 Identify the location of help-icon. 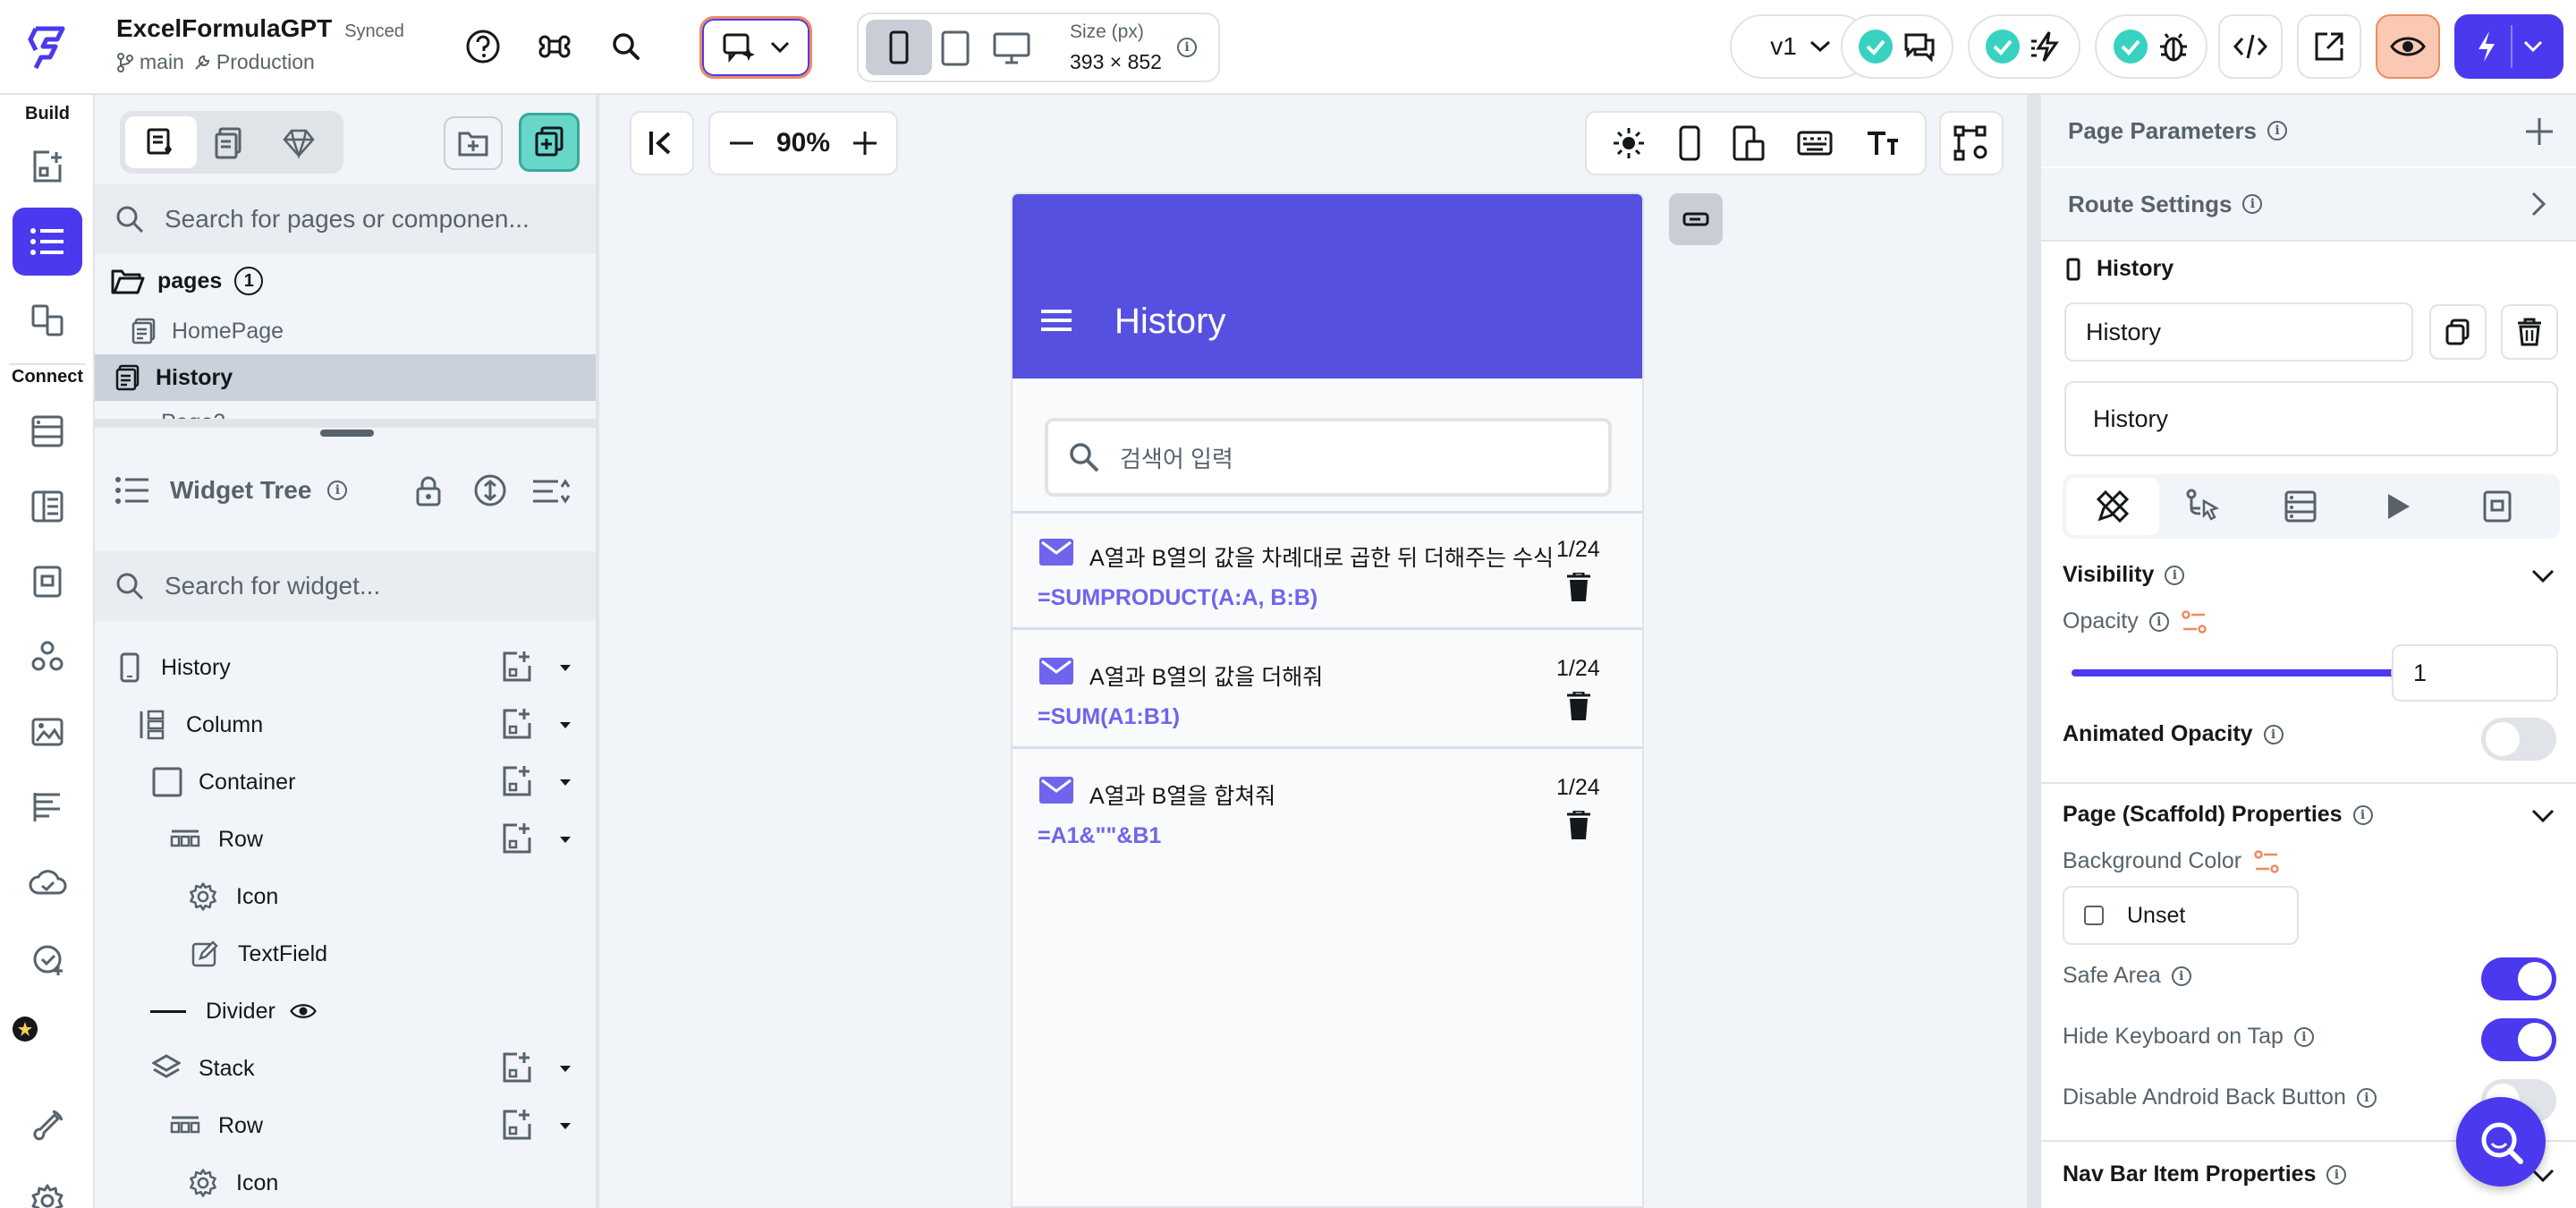
(483, 46).